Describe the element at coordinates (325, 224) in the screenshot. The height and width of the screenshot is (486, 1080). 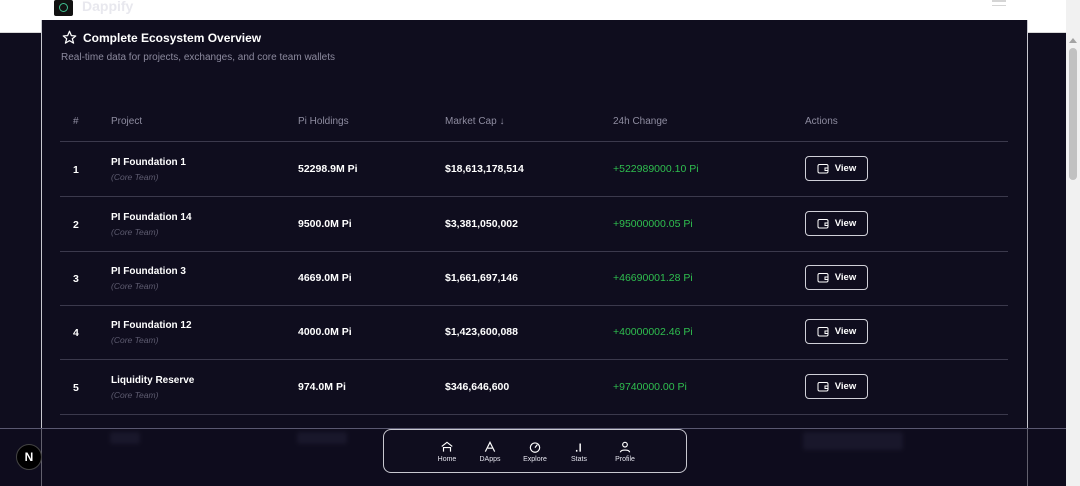
I see `pi-holdings: 9500.0M Pi` at that location.